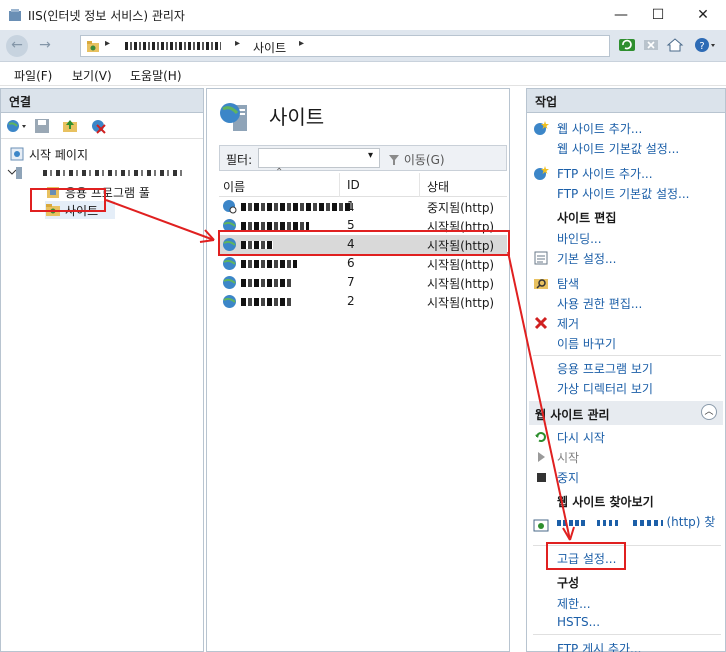 This screenshot has width=726, height=652. I want to click on breadcrumb-server, so click(173, 46).